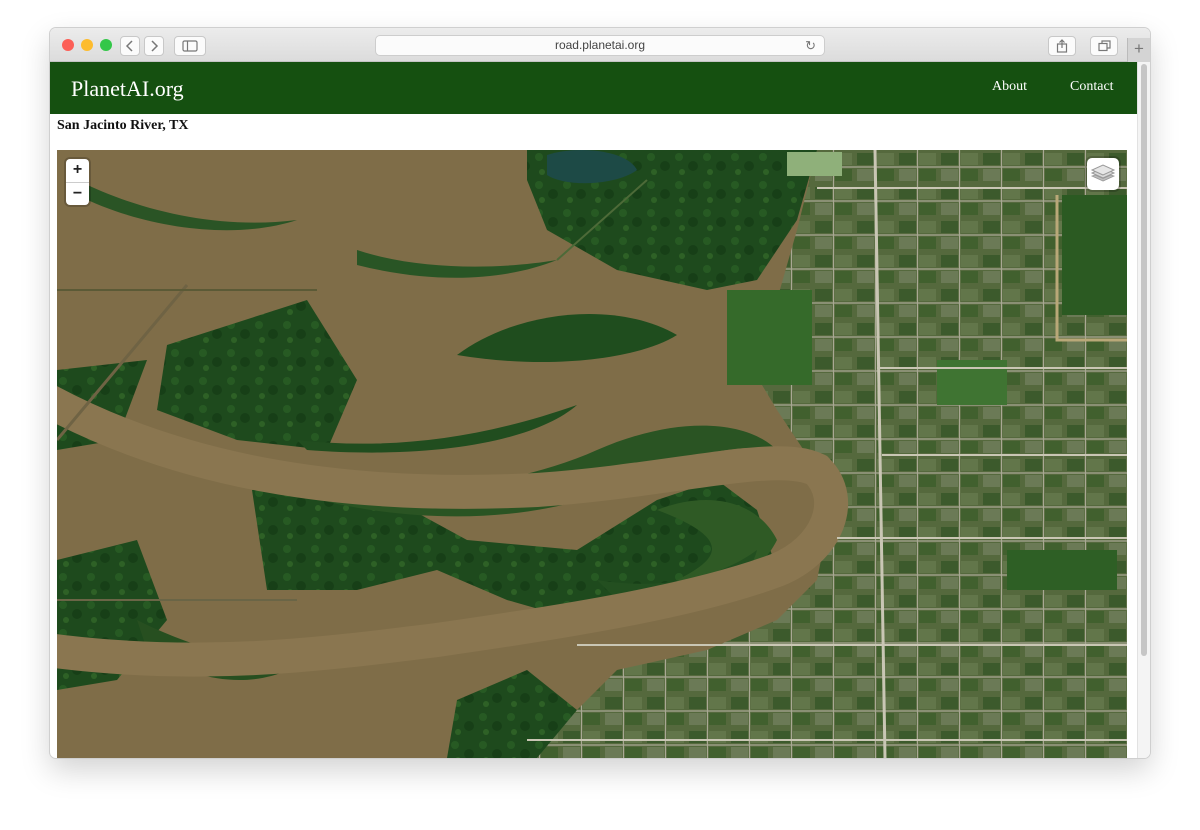 The width and height of the screenshot is (1200, 830). I want to click on browser-toolbar: road.planetai.org ↻ +, so click(600, 45).